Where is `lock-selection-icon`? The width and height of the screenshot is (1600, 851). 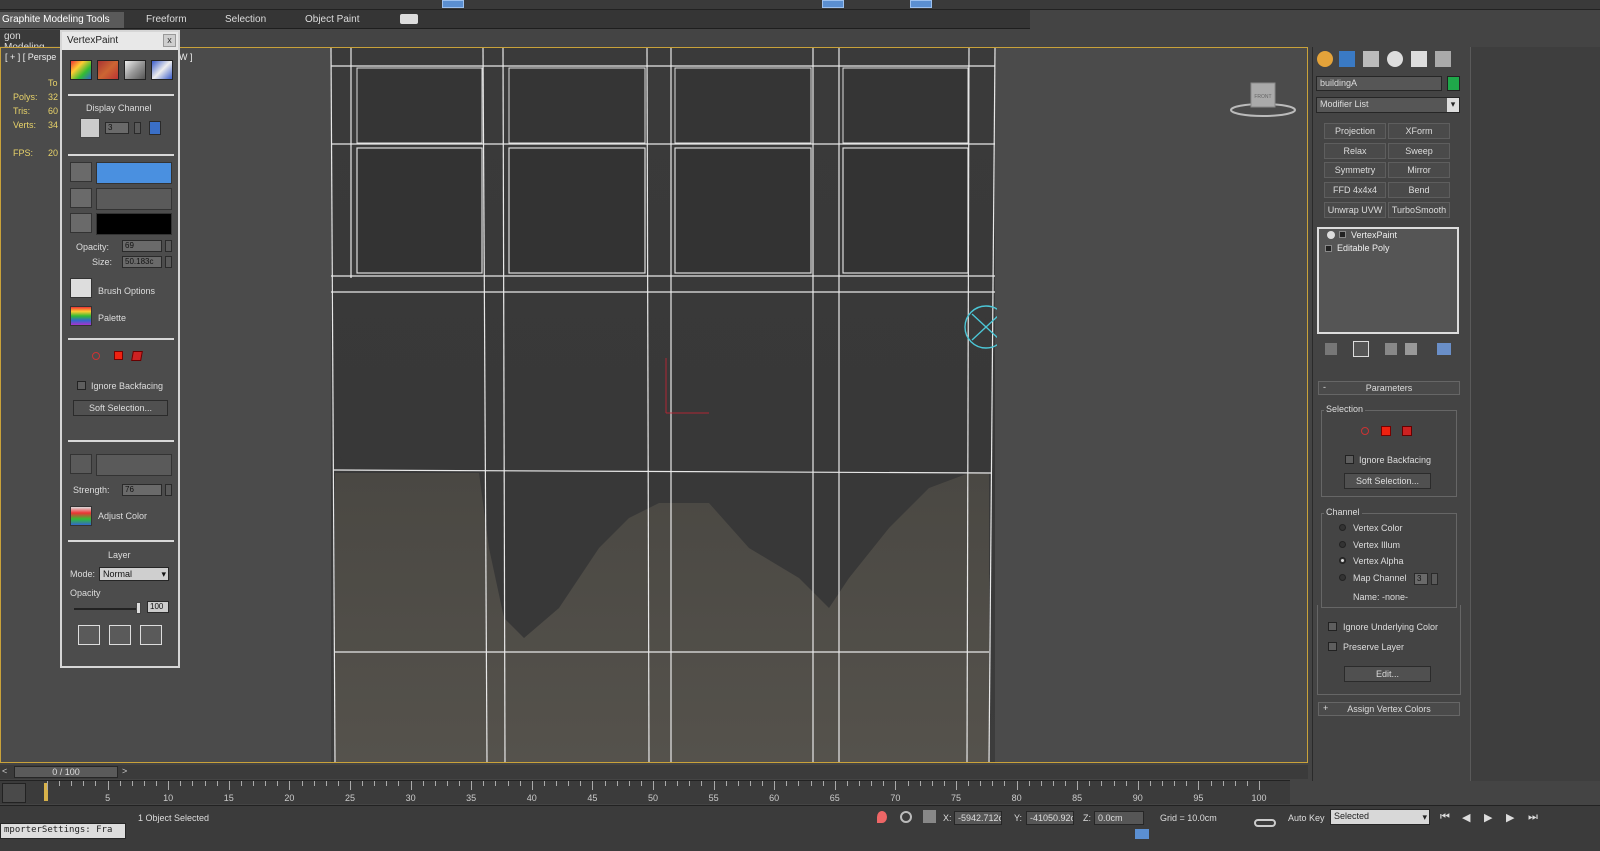 lock-selection-icon is located at coordinates (906, 817).